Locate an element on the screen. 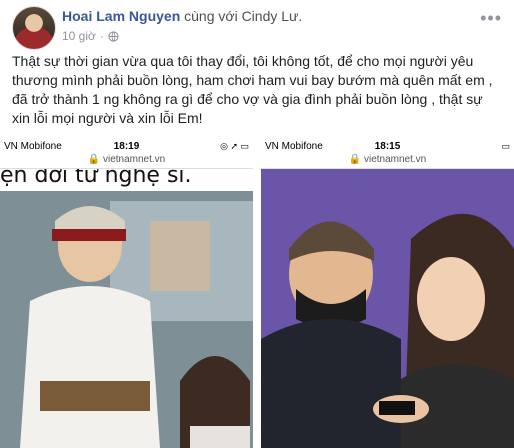 Image resolution: width=514 pixels, height=448 pixels. phone-status-bar: VN Mobifone 18:19 ◎ ➚ ▭ is located at coordinates (126, 146).